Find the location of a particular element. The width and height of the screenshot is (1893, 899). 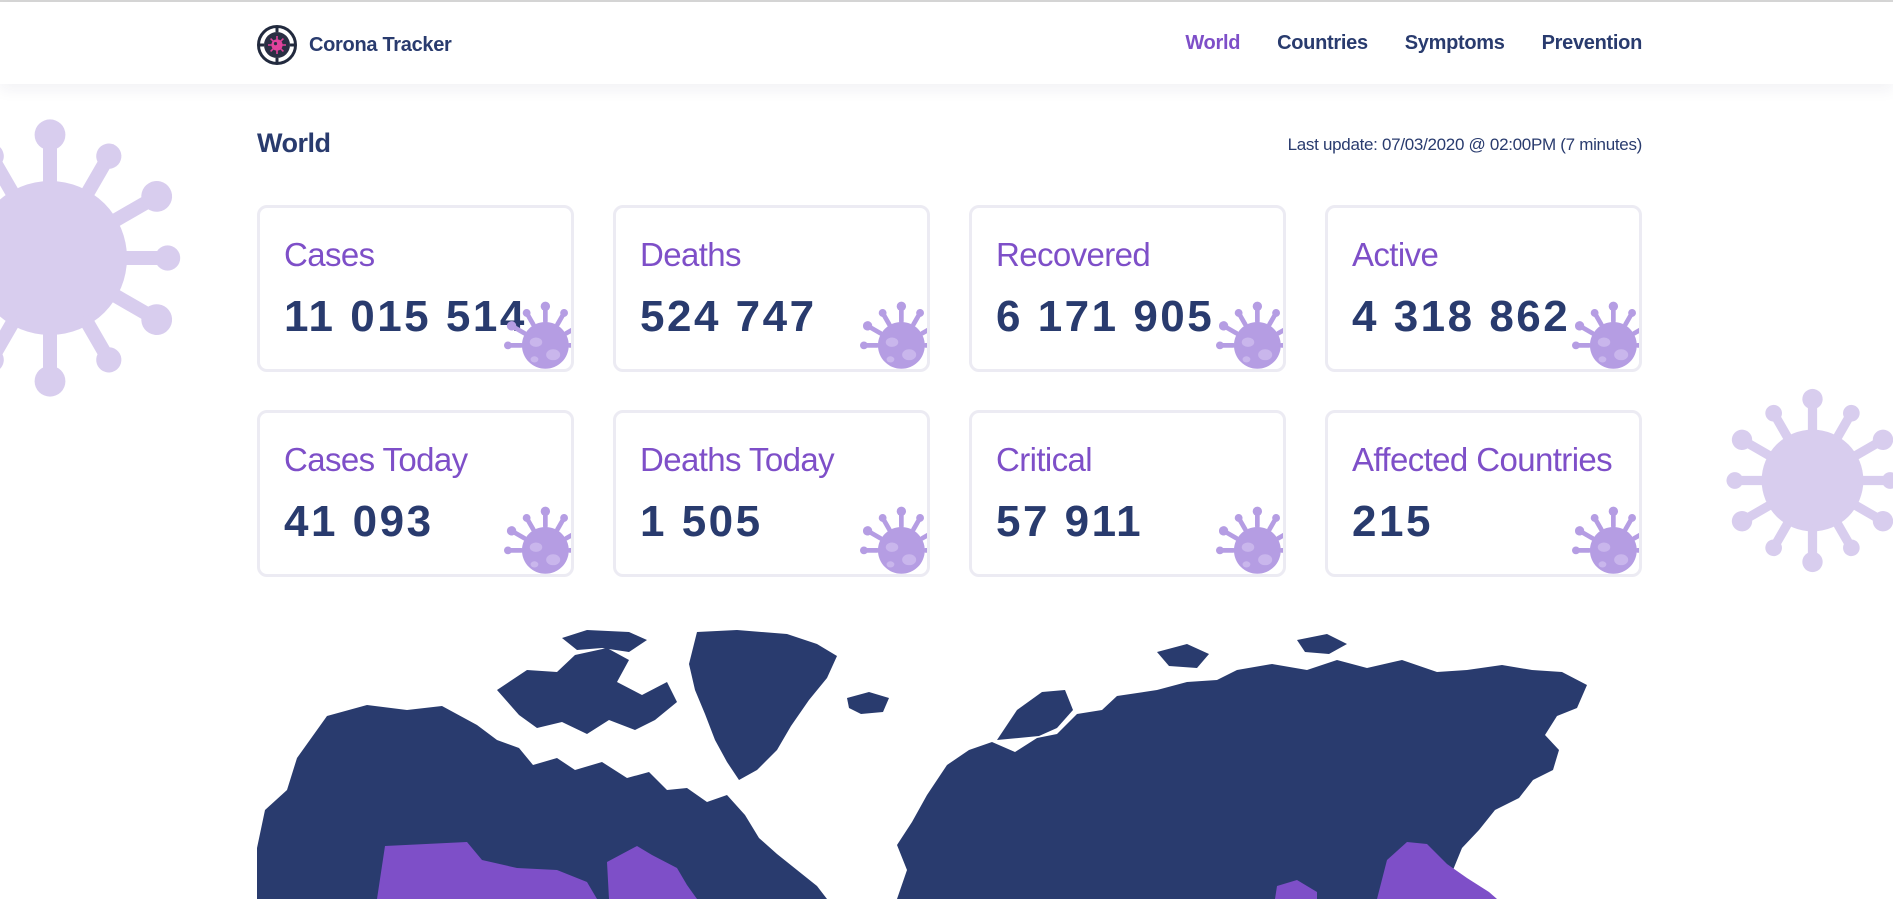

stat-value: 57 911 is located at coordinates (1070, 521).